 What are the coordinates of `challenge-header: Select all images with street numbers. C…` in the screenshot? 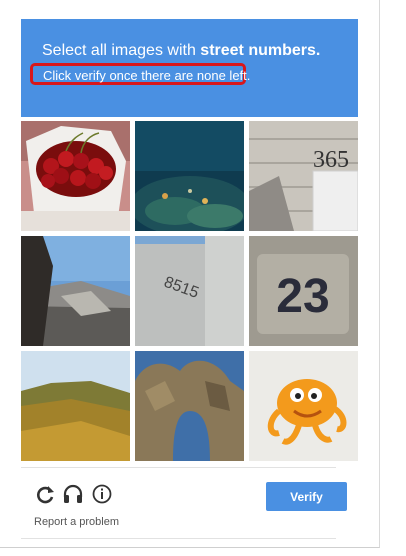 It's located at (189, 68).